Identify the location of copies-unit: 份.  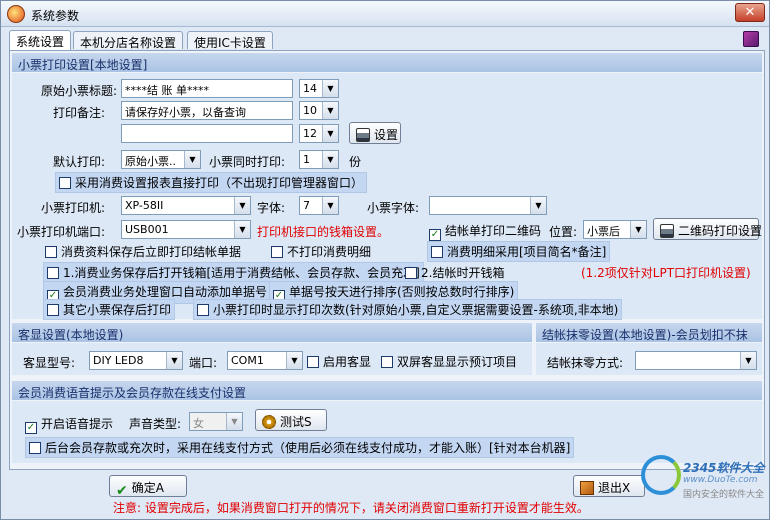
(355, 162).